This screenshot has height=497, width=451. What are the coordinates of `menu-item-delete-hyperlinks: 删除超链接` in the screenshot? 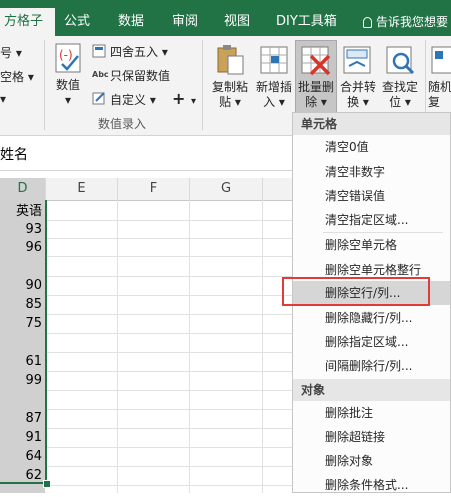 It's located at (371, 437).